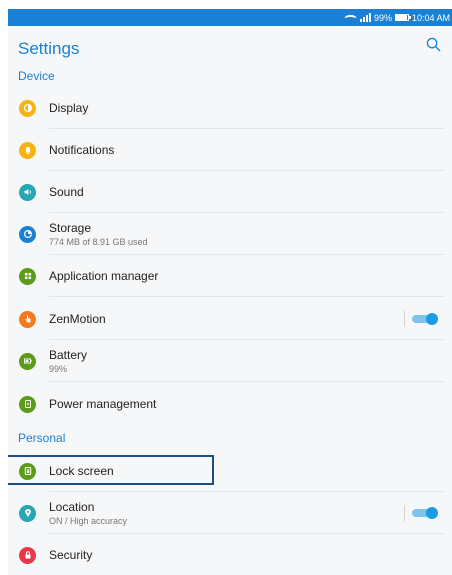  Describe the element at coordinates (27, 108) in the screenshot. I see `display-icon` at that location.